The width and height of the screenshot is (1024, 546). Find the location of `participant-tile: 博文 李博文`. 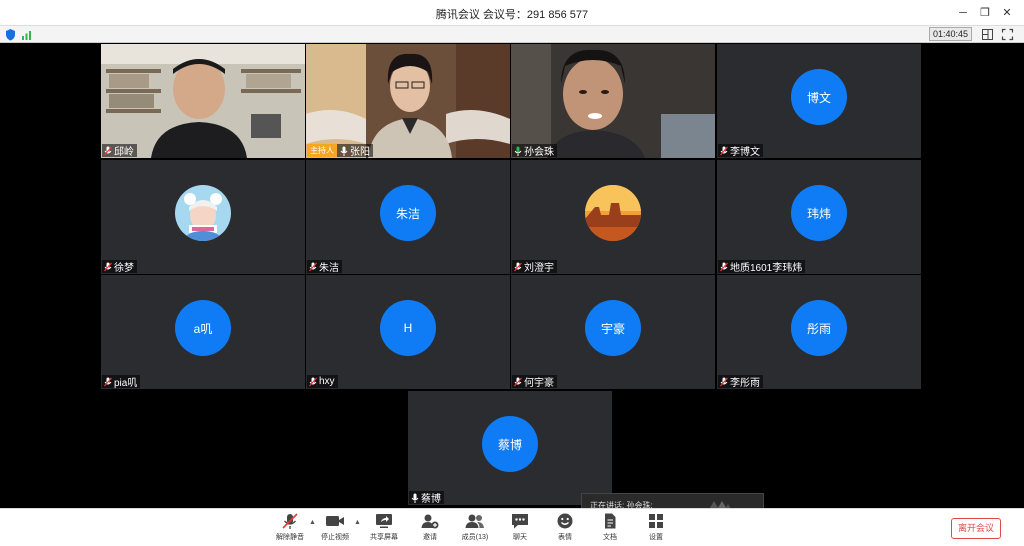

participant-tile: 博文 李博文 is located at coordinates (819, 101).